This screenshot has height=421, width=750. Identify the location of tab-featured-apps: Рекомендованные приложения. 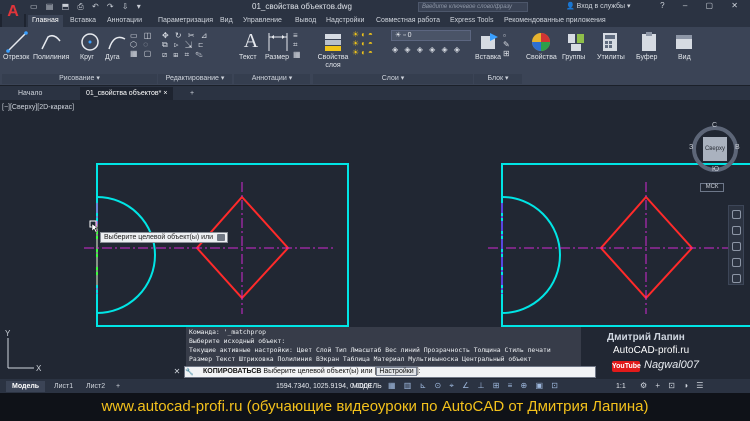
(555, 21).